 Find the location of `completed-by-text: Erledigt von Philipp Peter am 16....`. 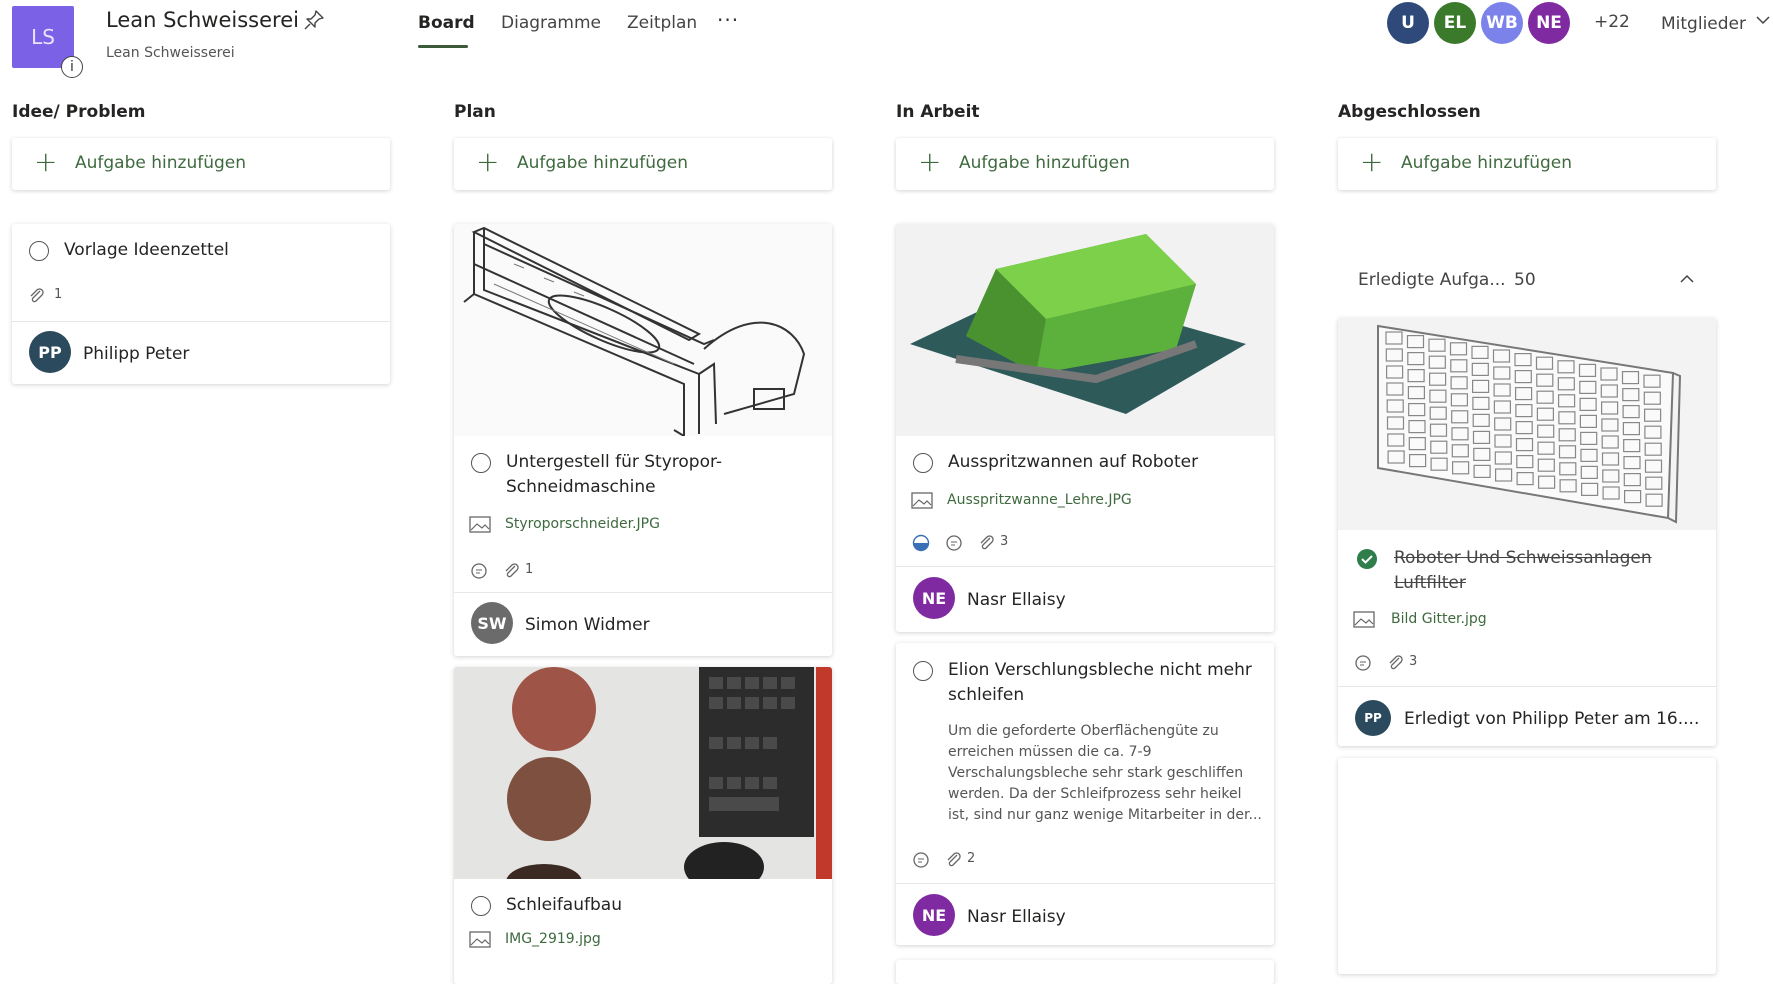

completed-by-text: Erledigt von Philipp Peter am 16.... is located at coordinates (1552, 719).